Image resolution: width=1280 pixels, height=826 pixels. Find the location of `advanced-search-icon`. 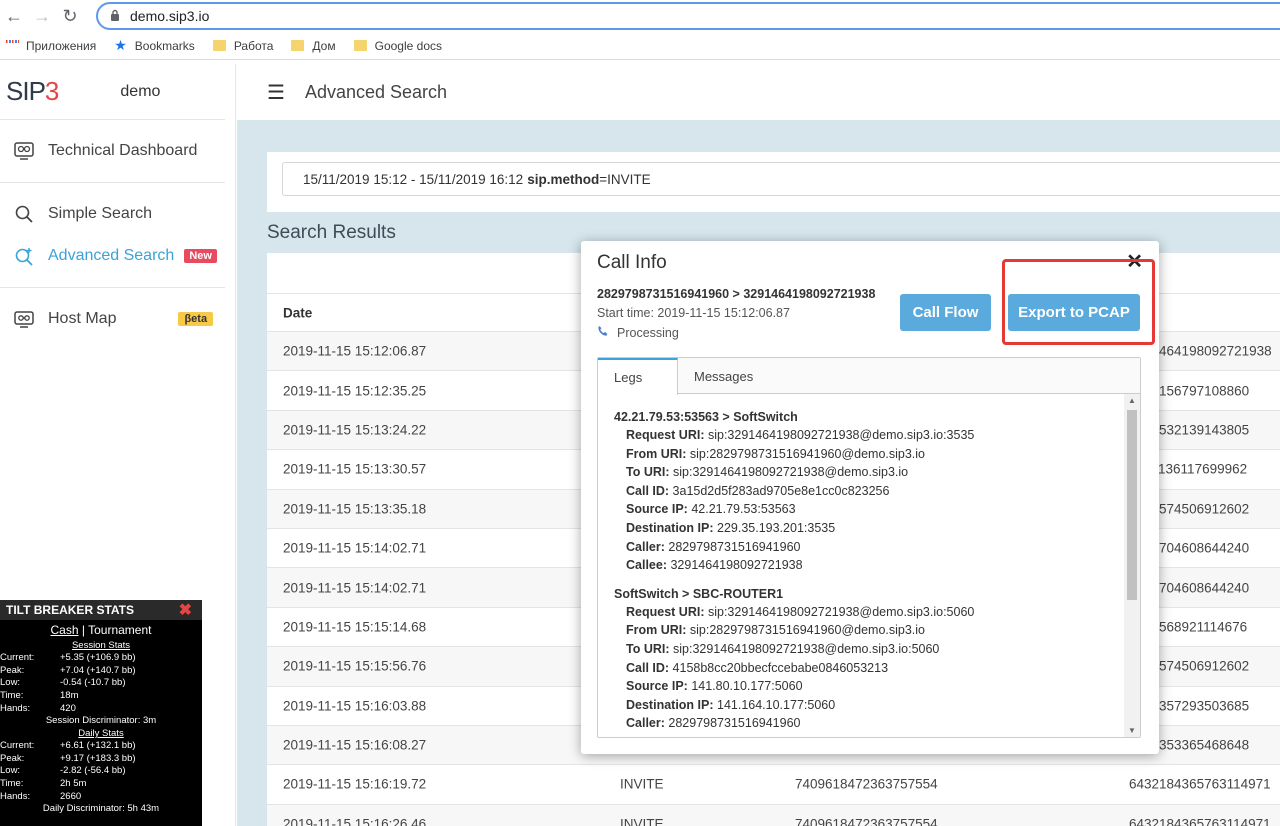

advanced-search-icon is located at coordinates (24, 256).